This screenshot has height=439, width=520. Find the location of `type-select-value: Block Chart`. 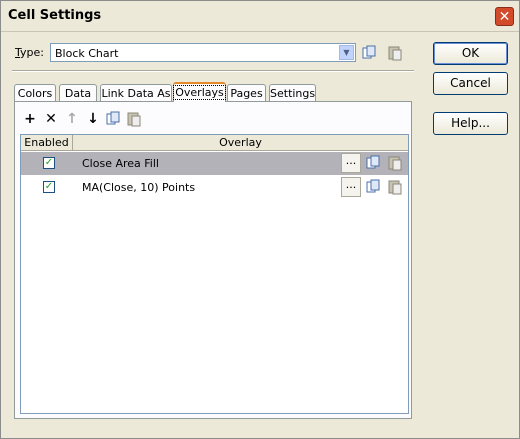

type-select-value: Block Chart is located at coordinates (87, 53).